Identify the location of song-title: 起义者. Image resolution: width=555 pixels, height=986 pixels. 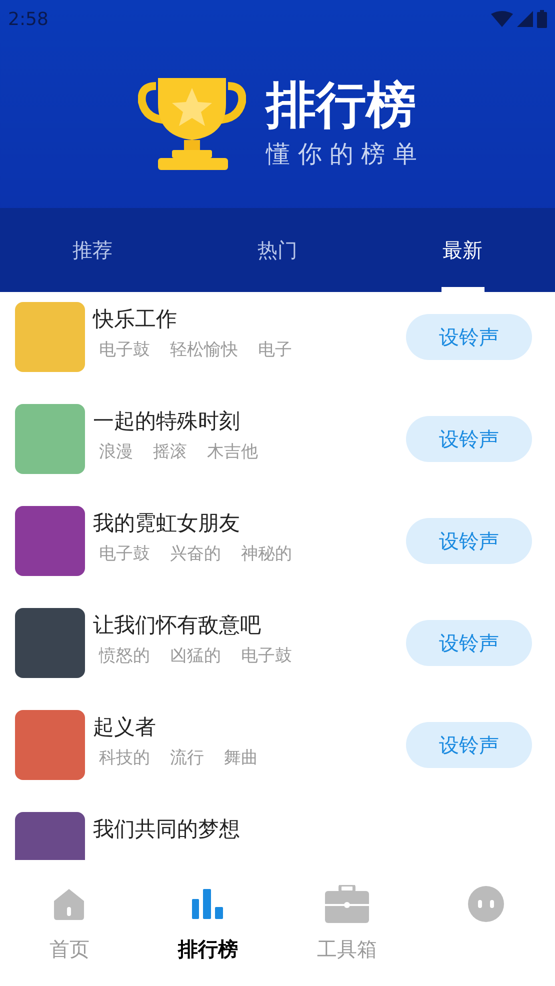
(125, 727).